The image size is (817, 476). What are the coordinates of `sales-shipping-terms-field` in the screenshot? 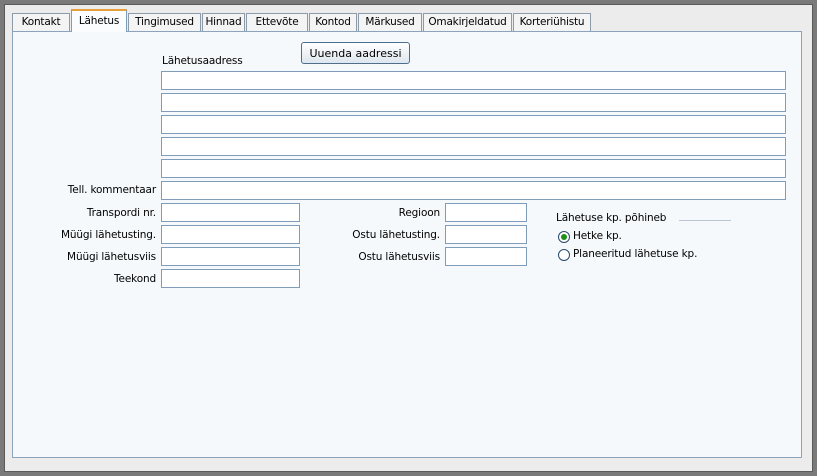 It's located at (230, 234).